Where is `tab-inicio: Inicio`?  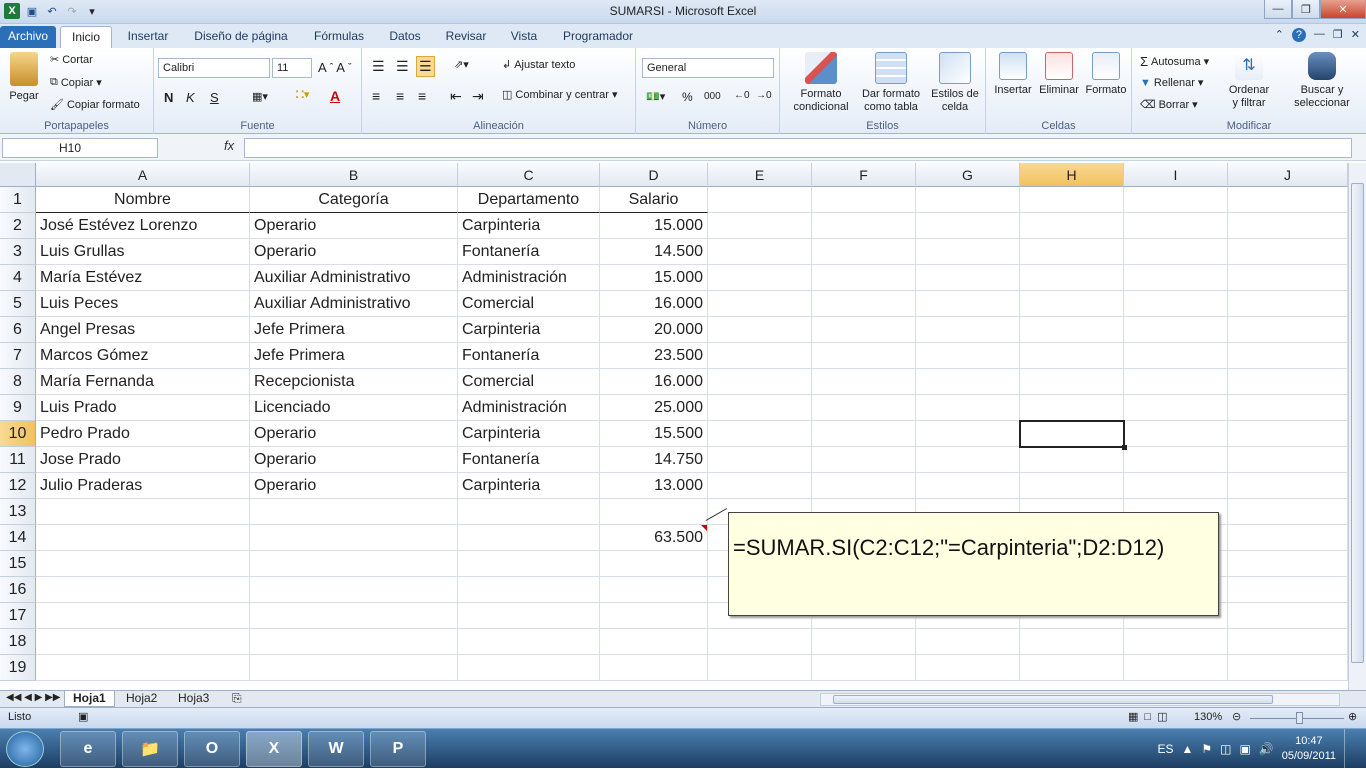
tab-inicio: Inicio is located at coordinates (86, 37).